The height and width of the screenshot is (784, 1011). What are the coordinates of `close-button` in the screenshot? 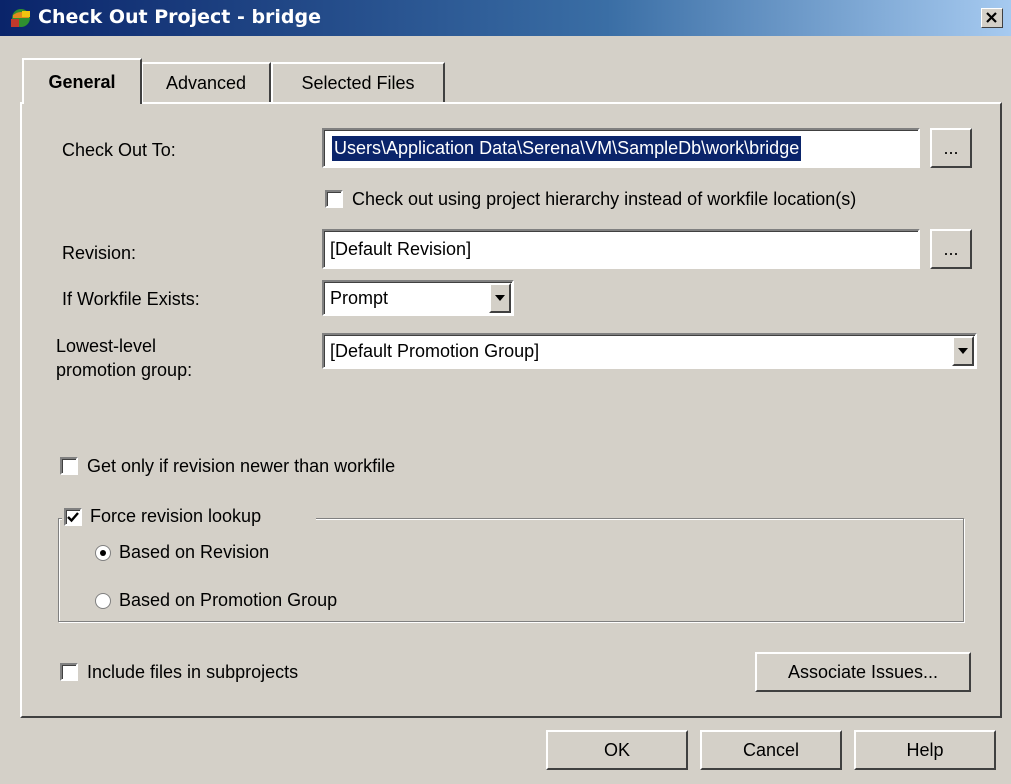 It's located at (992, 18).